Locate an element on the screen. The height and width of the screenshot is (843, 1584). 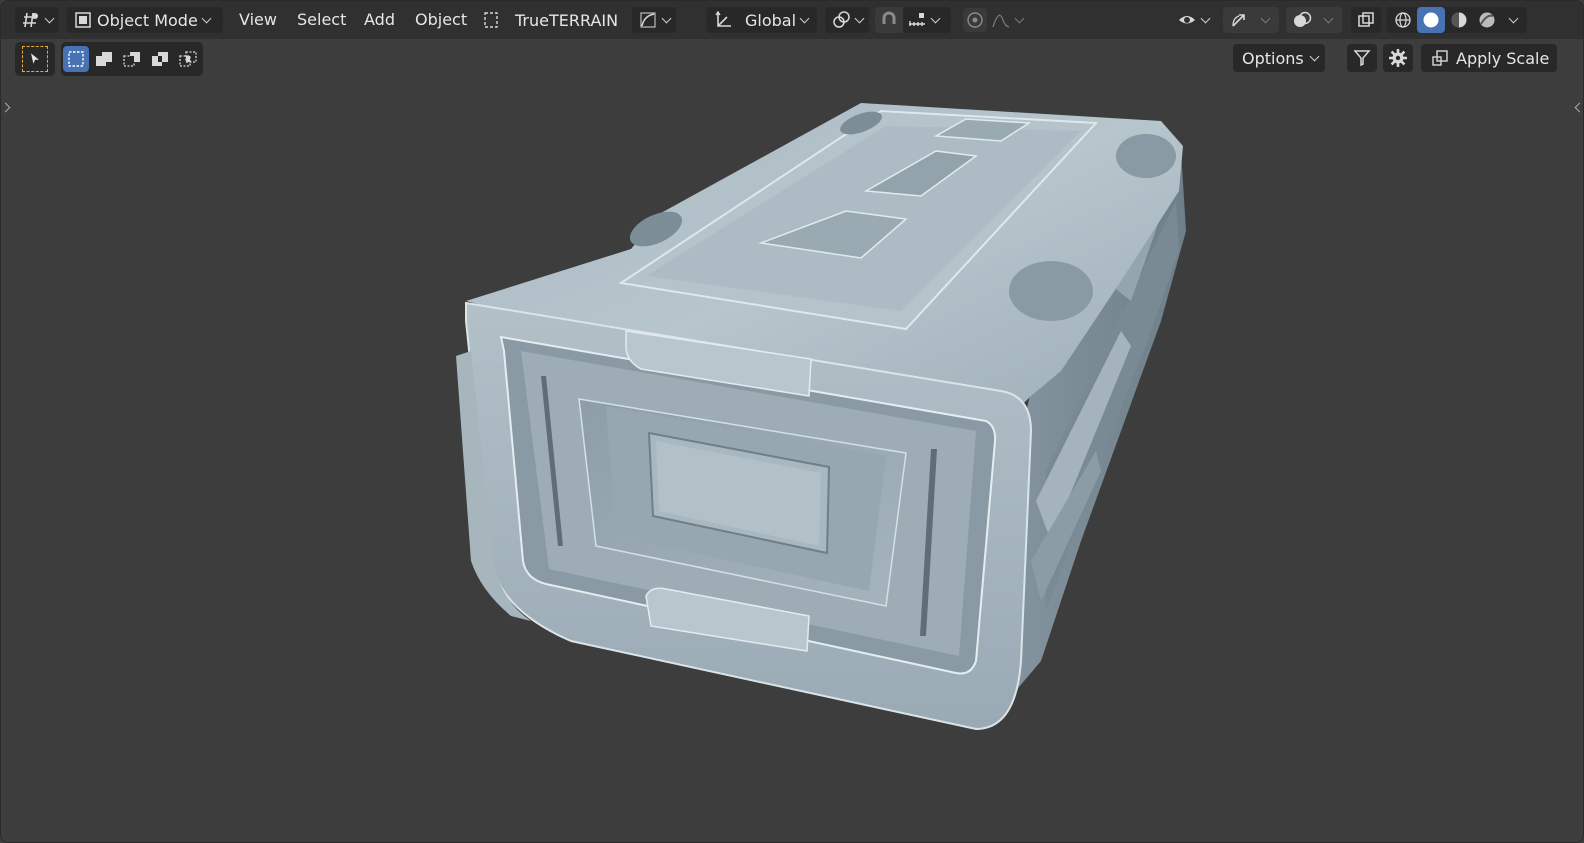
solid-shading-icon is located at coordinates (1431, 20).